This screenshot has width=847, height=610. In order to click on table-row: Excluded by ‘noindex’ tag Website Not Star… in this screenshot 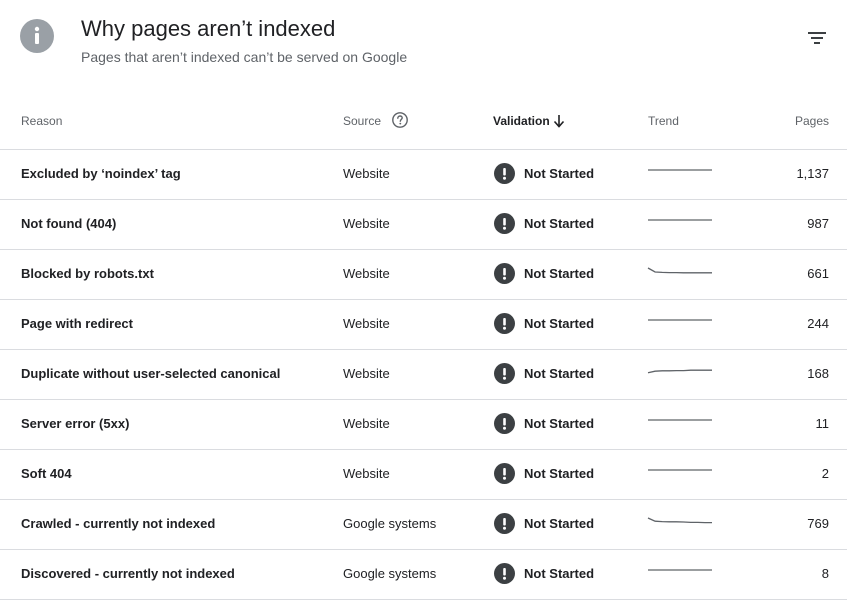, I will do `click(423, 175)`.